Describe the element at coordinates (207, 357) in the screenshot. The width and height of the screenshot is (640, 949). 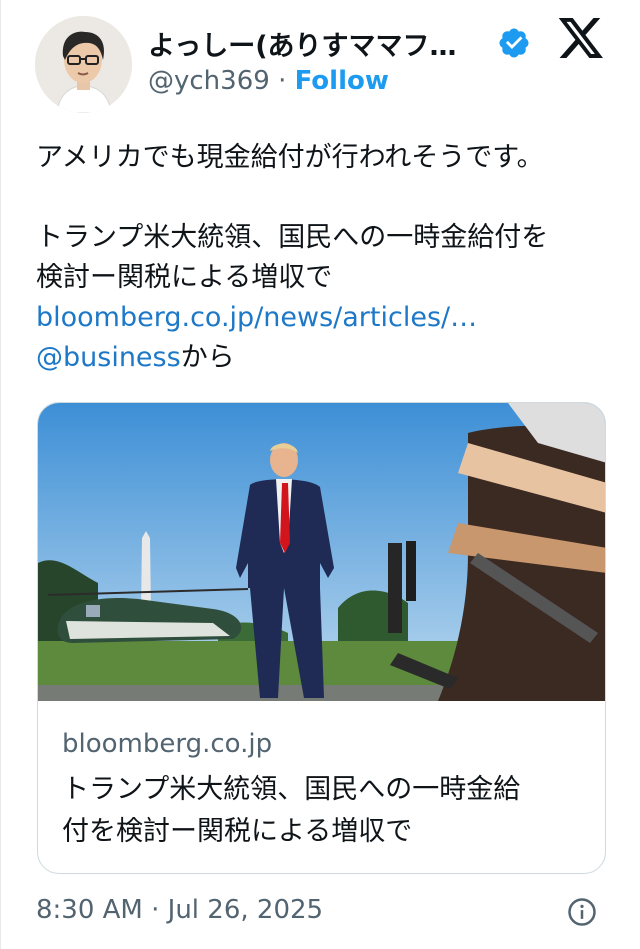
I see `mention-suffix: から` at that location.